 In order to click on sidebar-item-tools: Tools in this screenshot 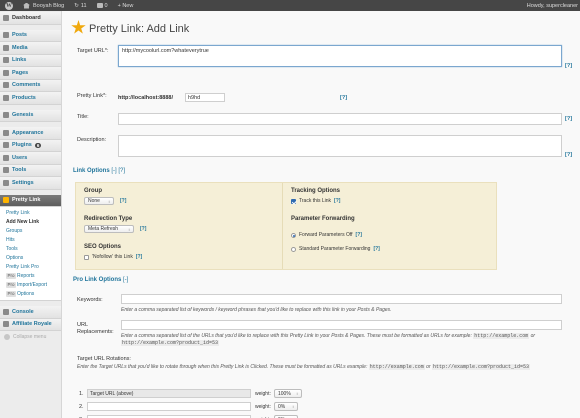, I will do `click(30, 170)`.